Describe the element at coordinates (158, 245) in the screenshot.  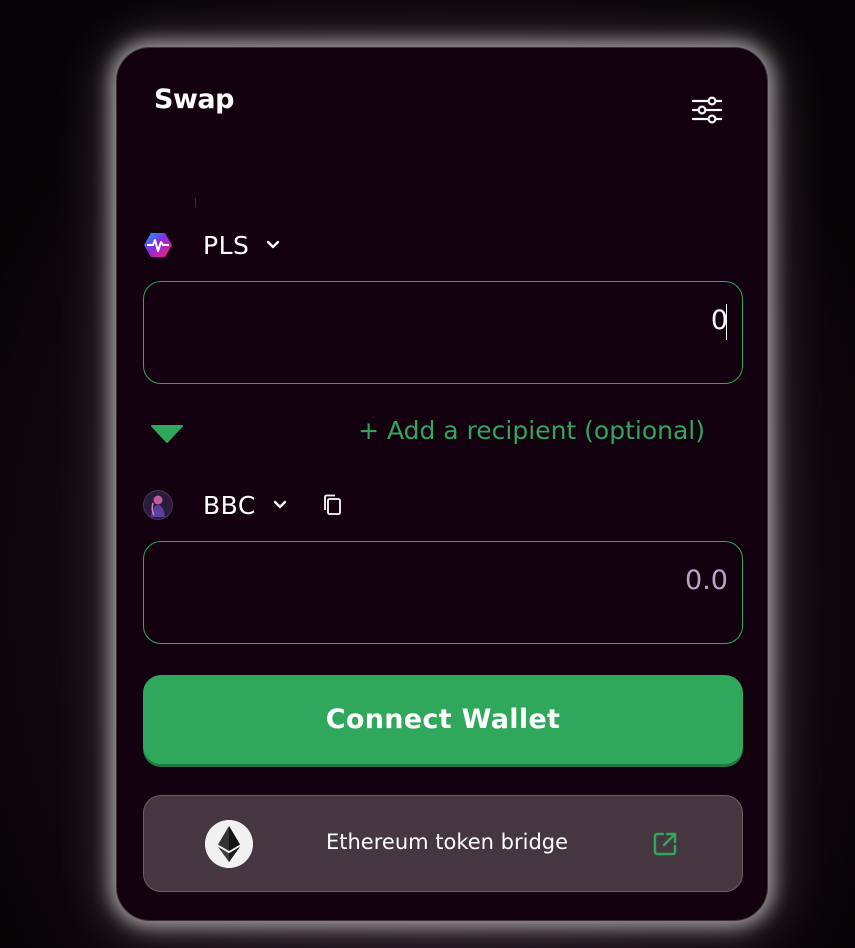
I see `pulsechain-logo-icon` at that location.